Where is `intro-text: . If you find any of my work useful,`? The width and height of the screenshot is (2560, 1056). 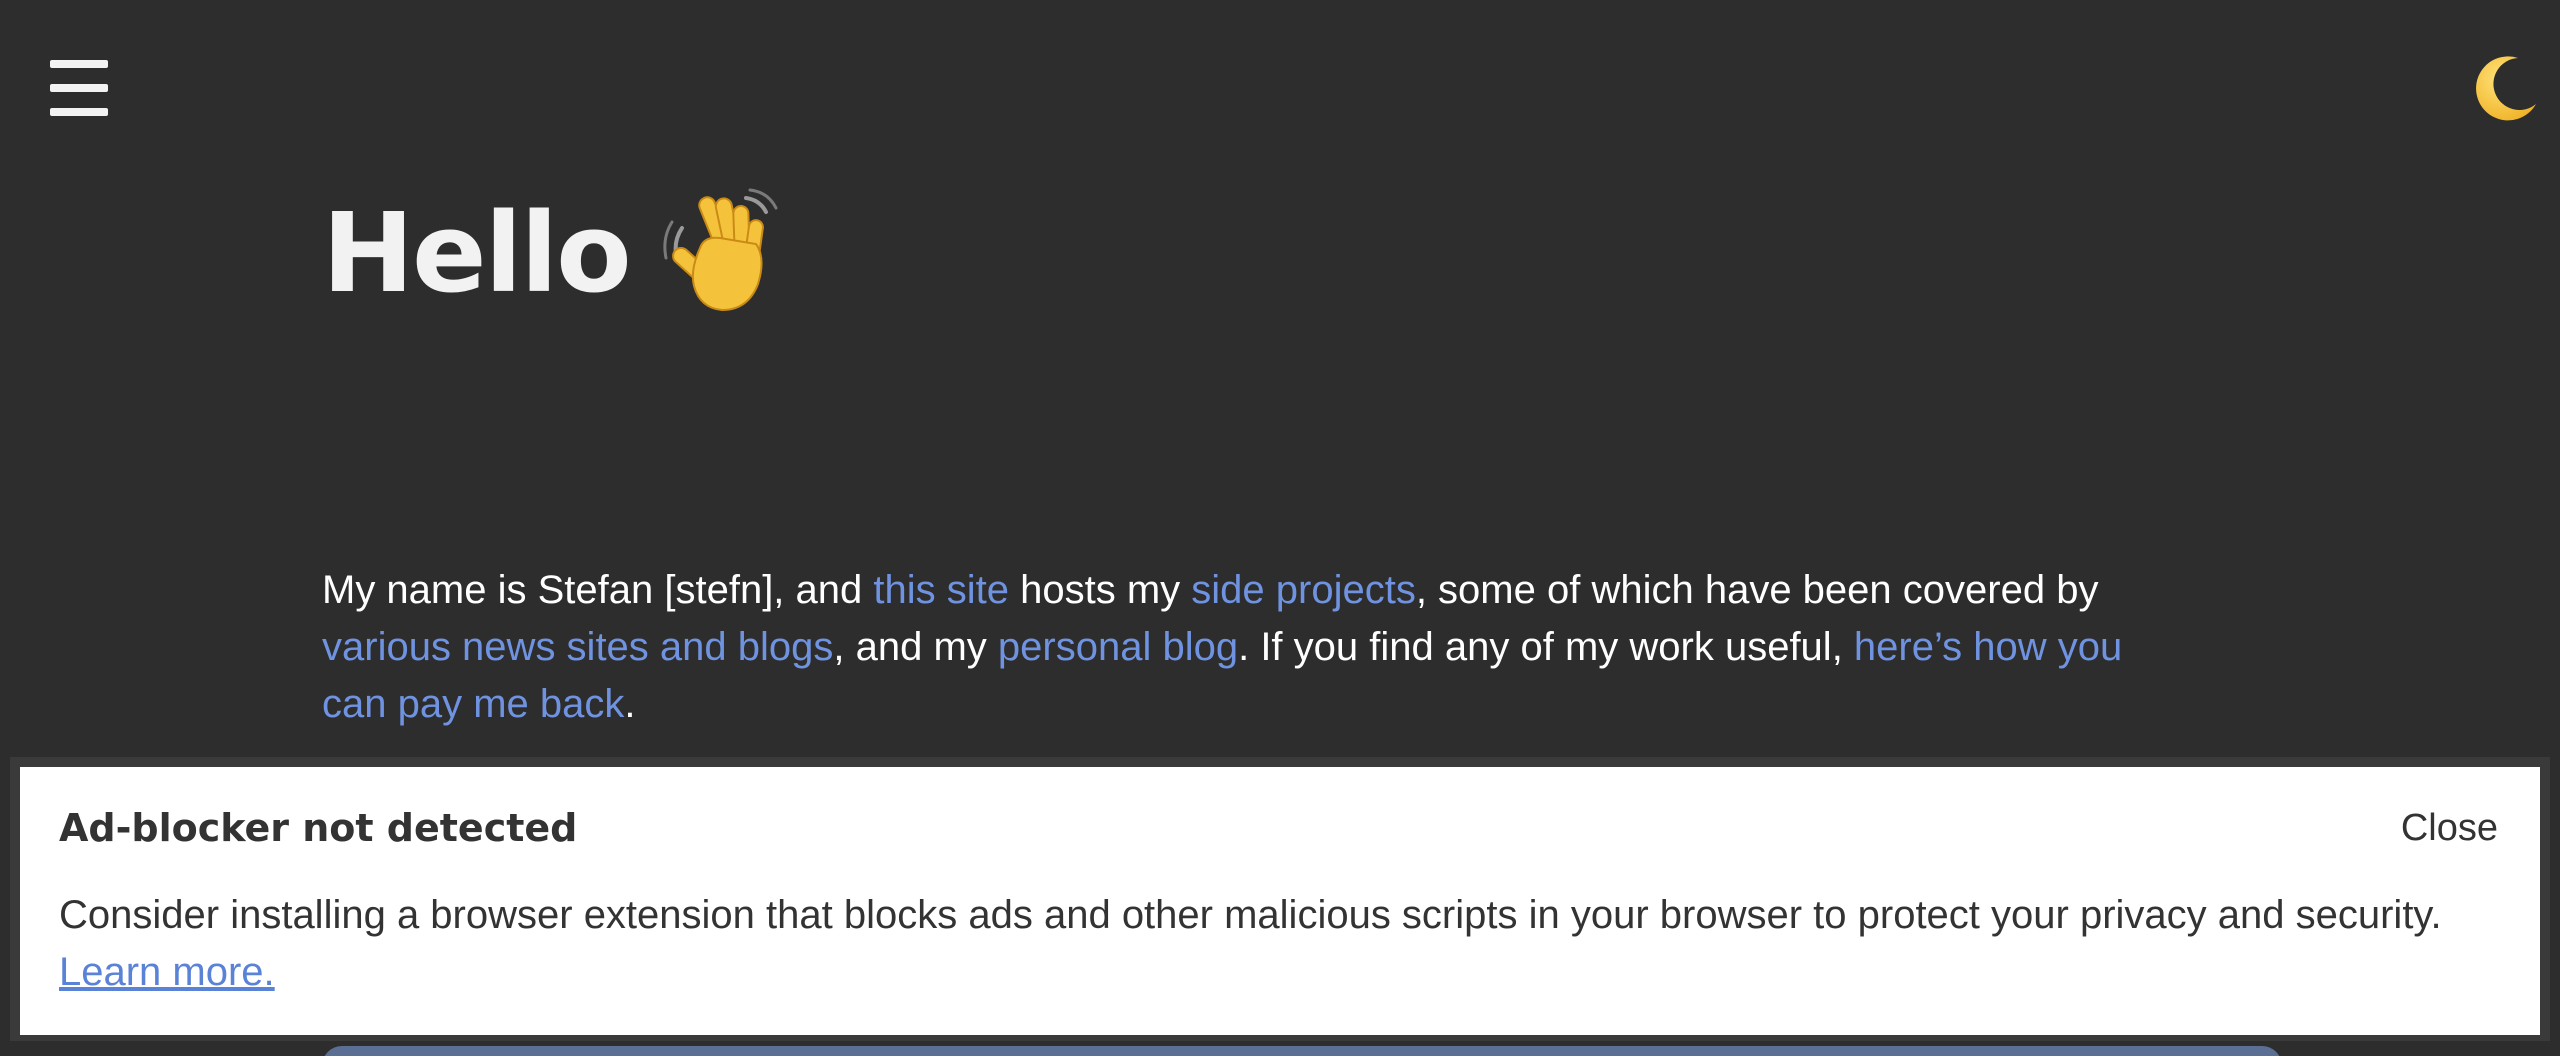
intro-text: . If you find any of my work useful, is located at coordinates (1546, 647).